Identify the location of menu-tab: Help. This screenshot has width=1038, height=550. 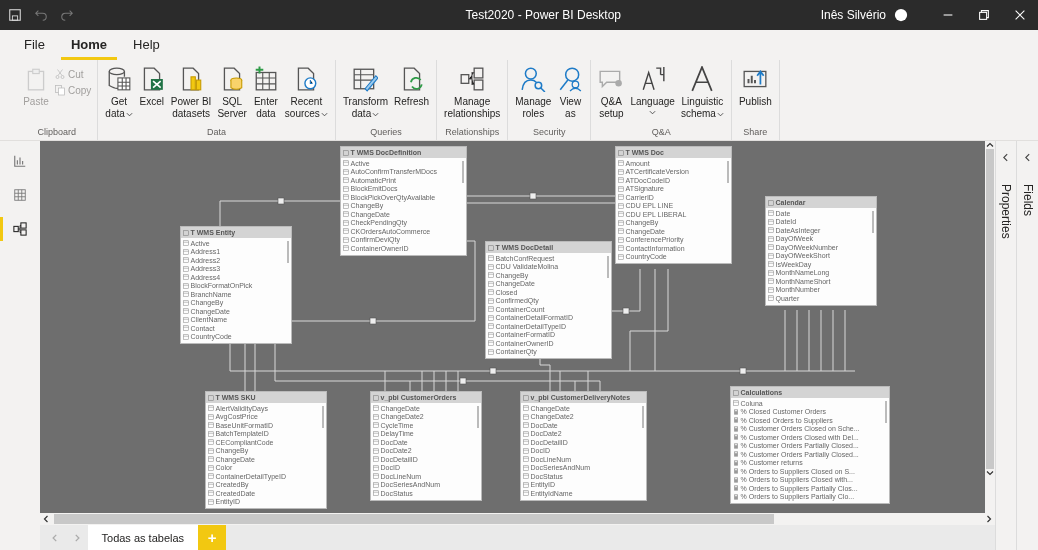
(146, 48).